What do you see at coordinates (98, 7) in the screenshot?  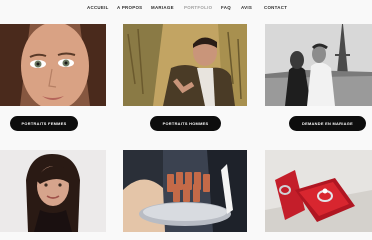 I see `nav-link-accueil: ACCUEIL` at bounding box center [98, 7].